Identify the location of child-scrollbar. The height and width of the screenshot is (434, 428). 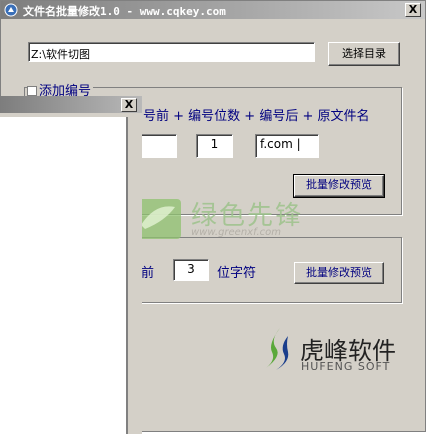
(136, 275).